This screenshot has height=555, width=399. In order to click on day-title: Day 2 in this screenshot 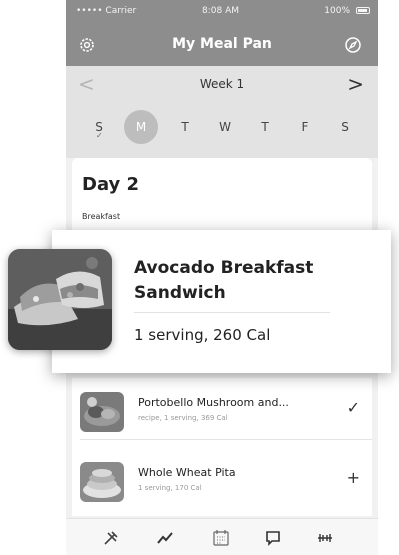, I will do `click(111, 184)`.